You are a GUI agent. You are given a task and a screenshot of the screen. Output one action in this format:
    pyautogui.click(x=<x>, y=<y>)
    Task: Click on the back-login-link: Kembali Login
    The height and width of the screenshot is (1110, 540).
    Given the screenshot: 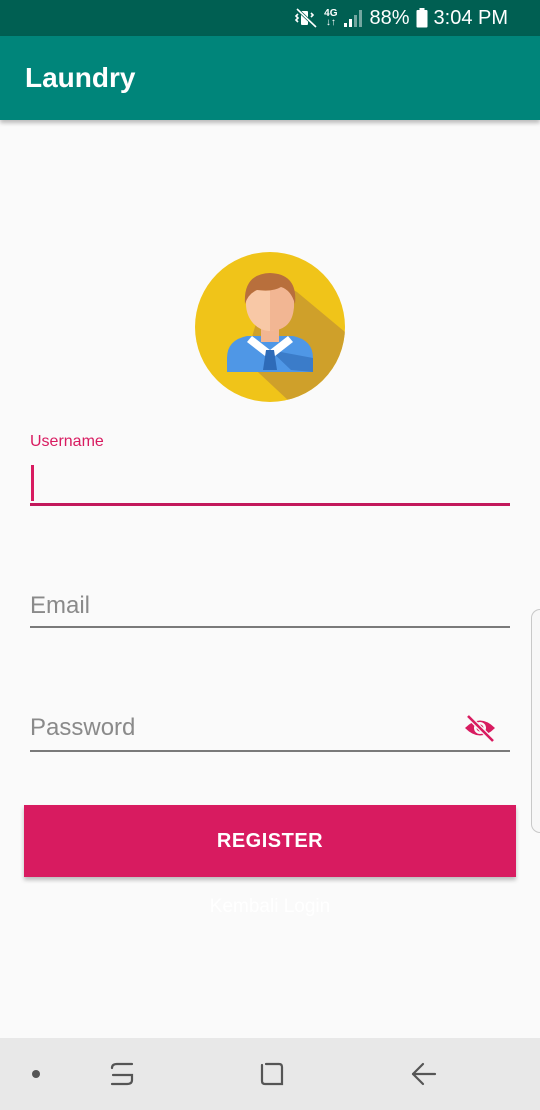 What is the action you would take?
    pyautogui.click(x=270, y=907)
    